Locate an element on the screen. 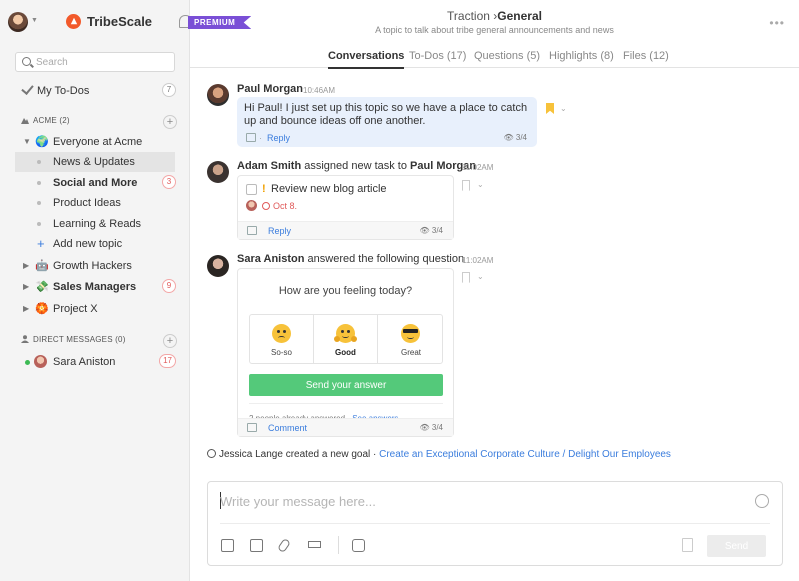 Image resolution: width=799 pixels, height=581 pixels. send-button: Send is located at coordinates (736, 546).